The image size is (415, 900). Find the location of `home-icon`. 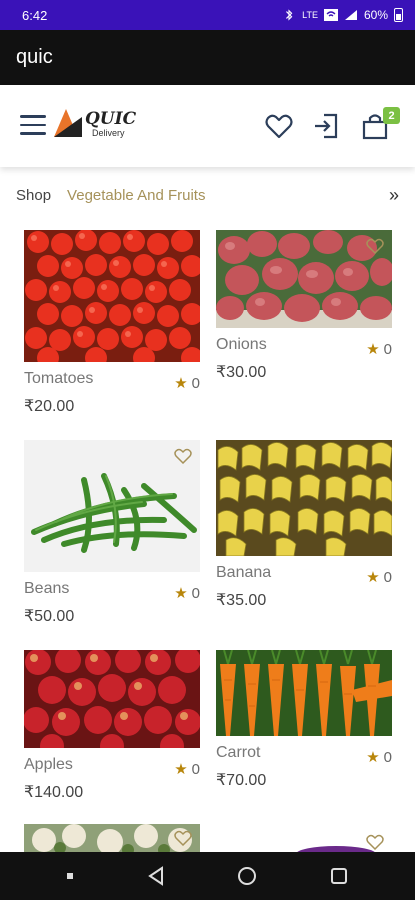

home-icon is located at coordinates (247, 876).